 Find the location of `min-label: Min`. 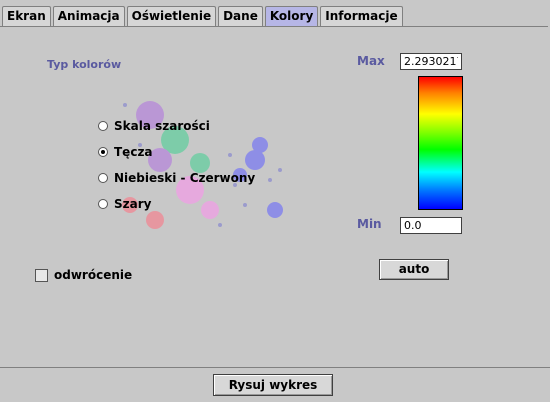

min-label: Min is located at coordinates (369, 224).